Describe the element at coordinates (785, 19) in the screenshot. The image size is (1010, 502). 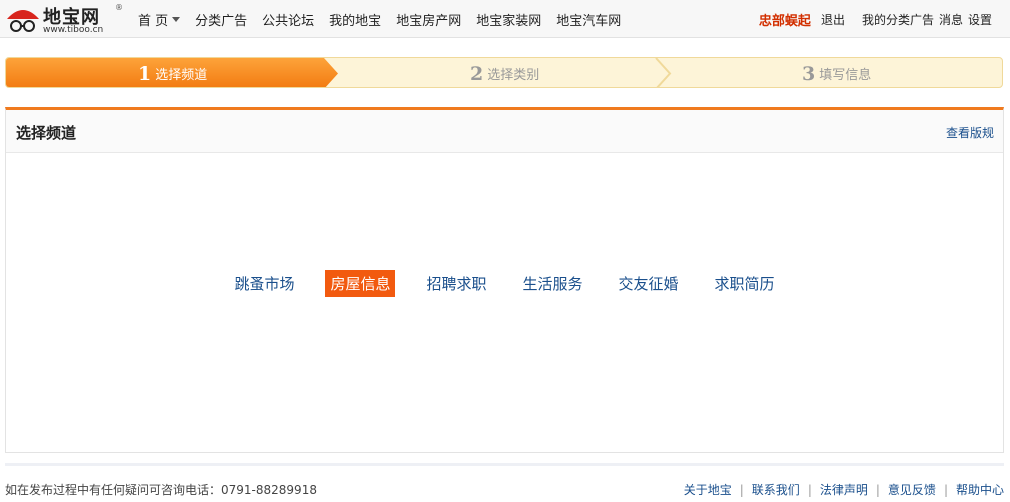
I see `username: 忠部蜈起` at that location.